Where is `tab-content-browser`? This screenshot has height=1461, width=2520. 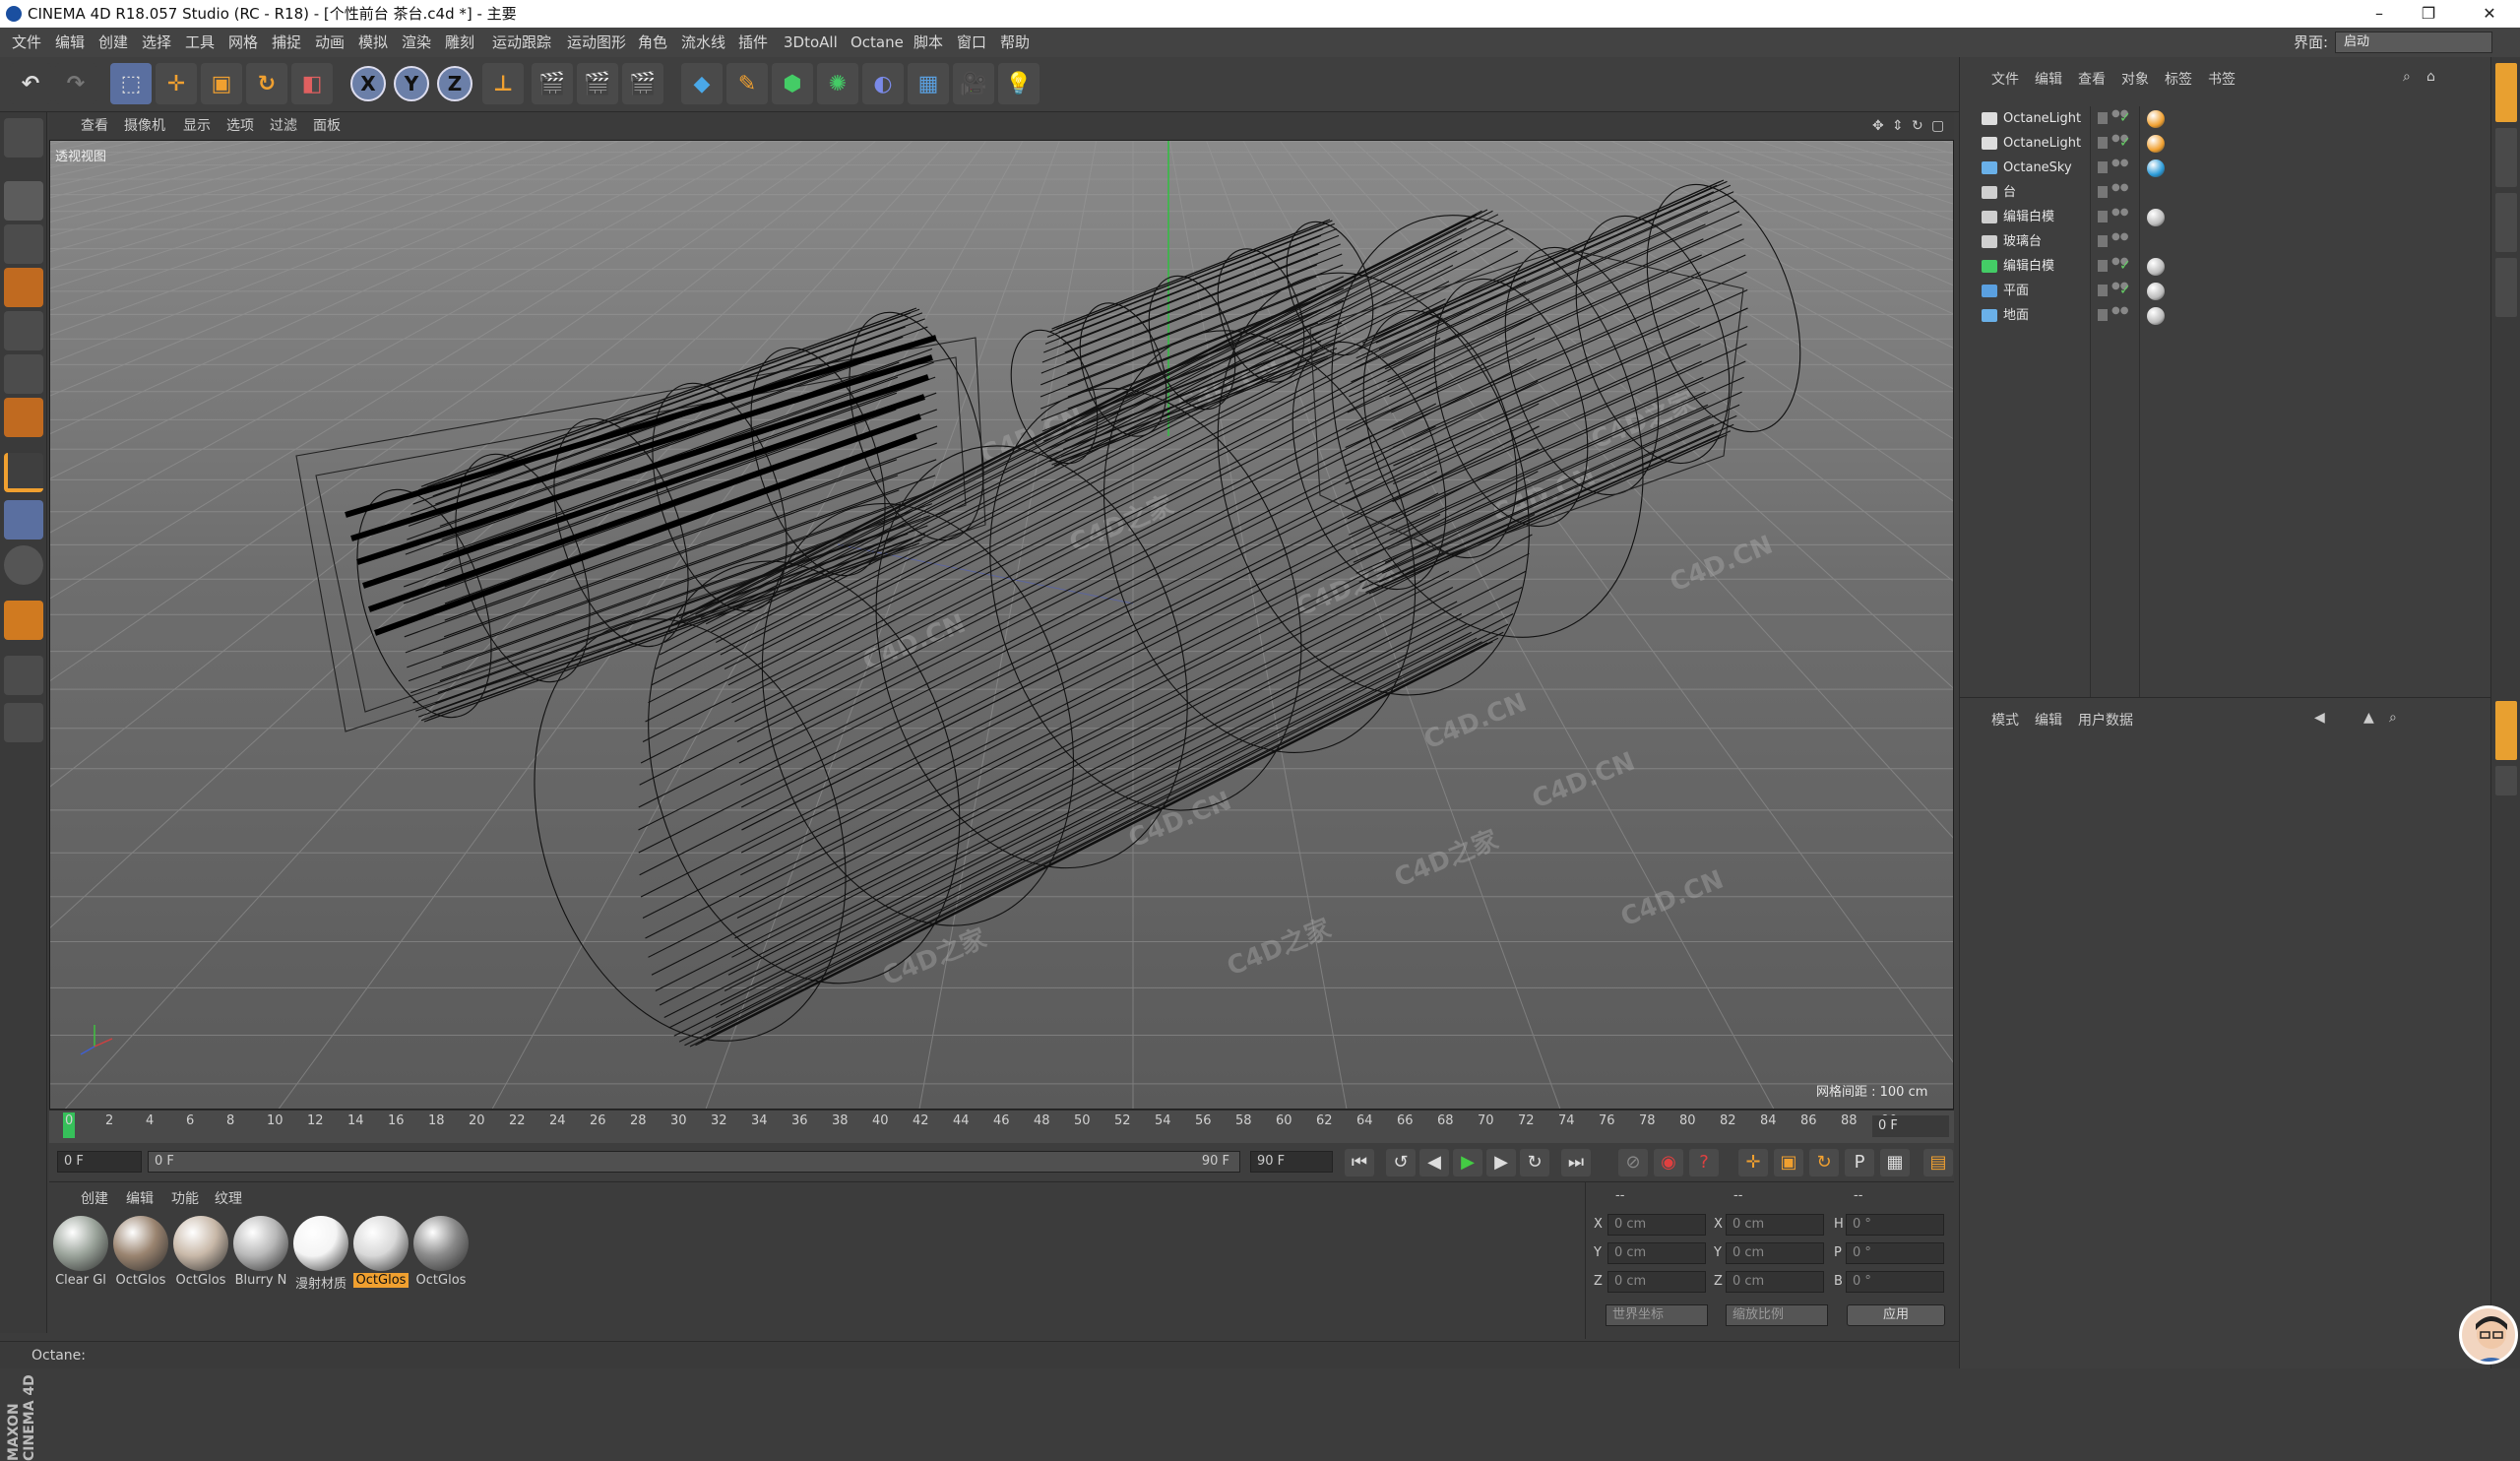 tab-content-browser is located at coordinates (2506, 222).